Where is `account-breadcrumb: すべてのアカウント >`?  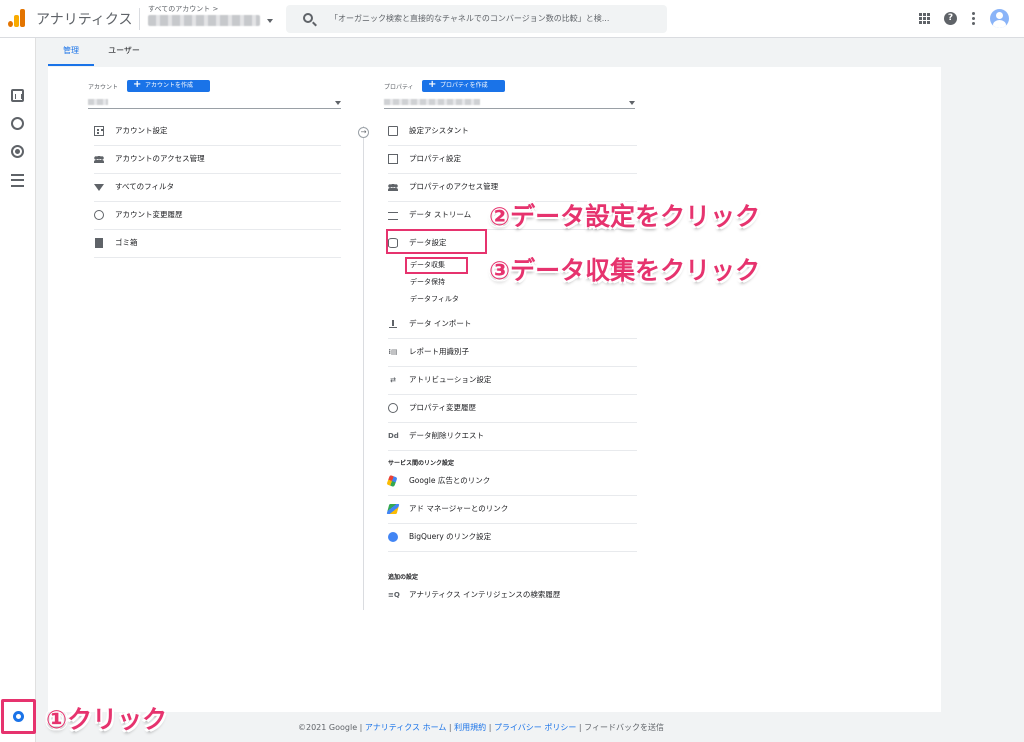
account-breadcrumb: すべてのアカウント > is located at coordinates (183, 9).